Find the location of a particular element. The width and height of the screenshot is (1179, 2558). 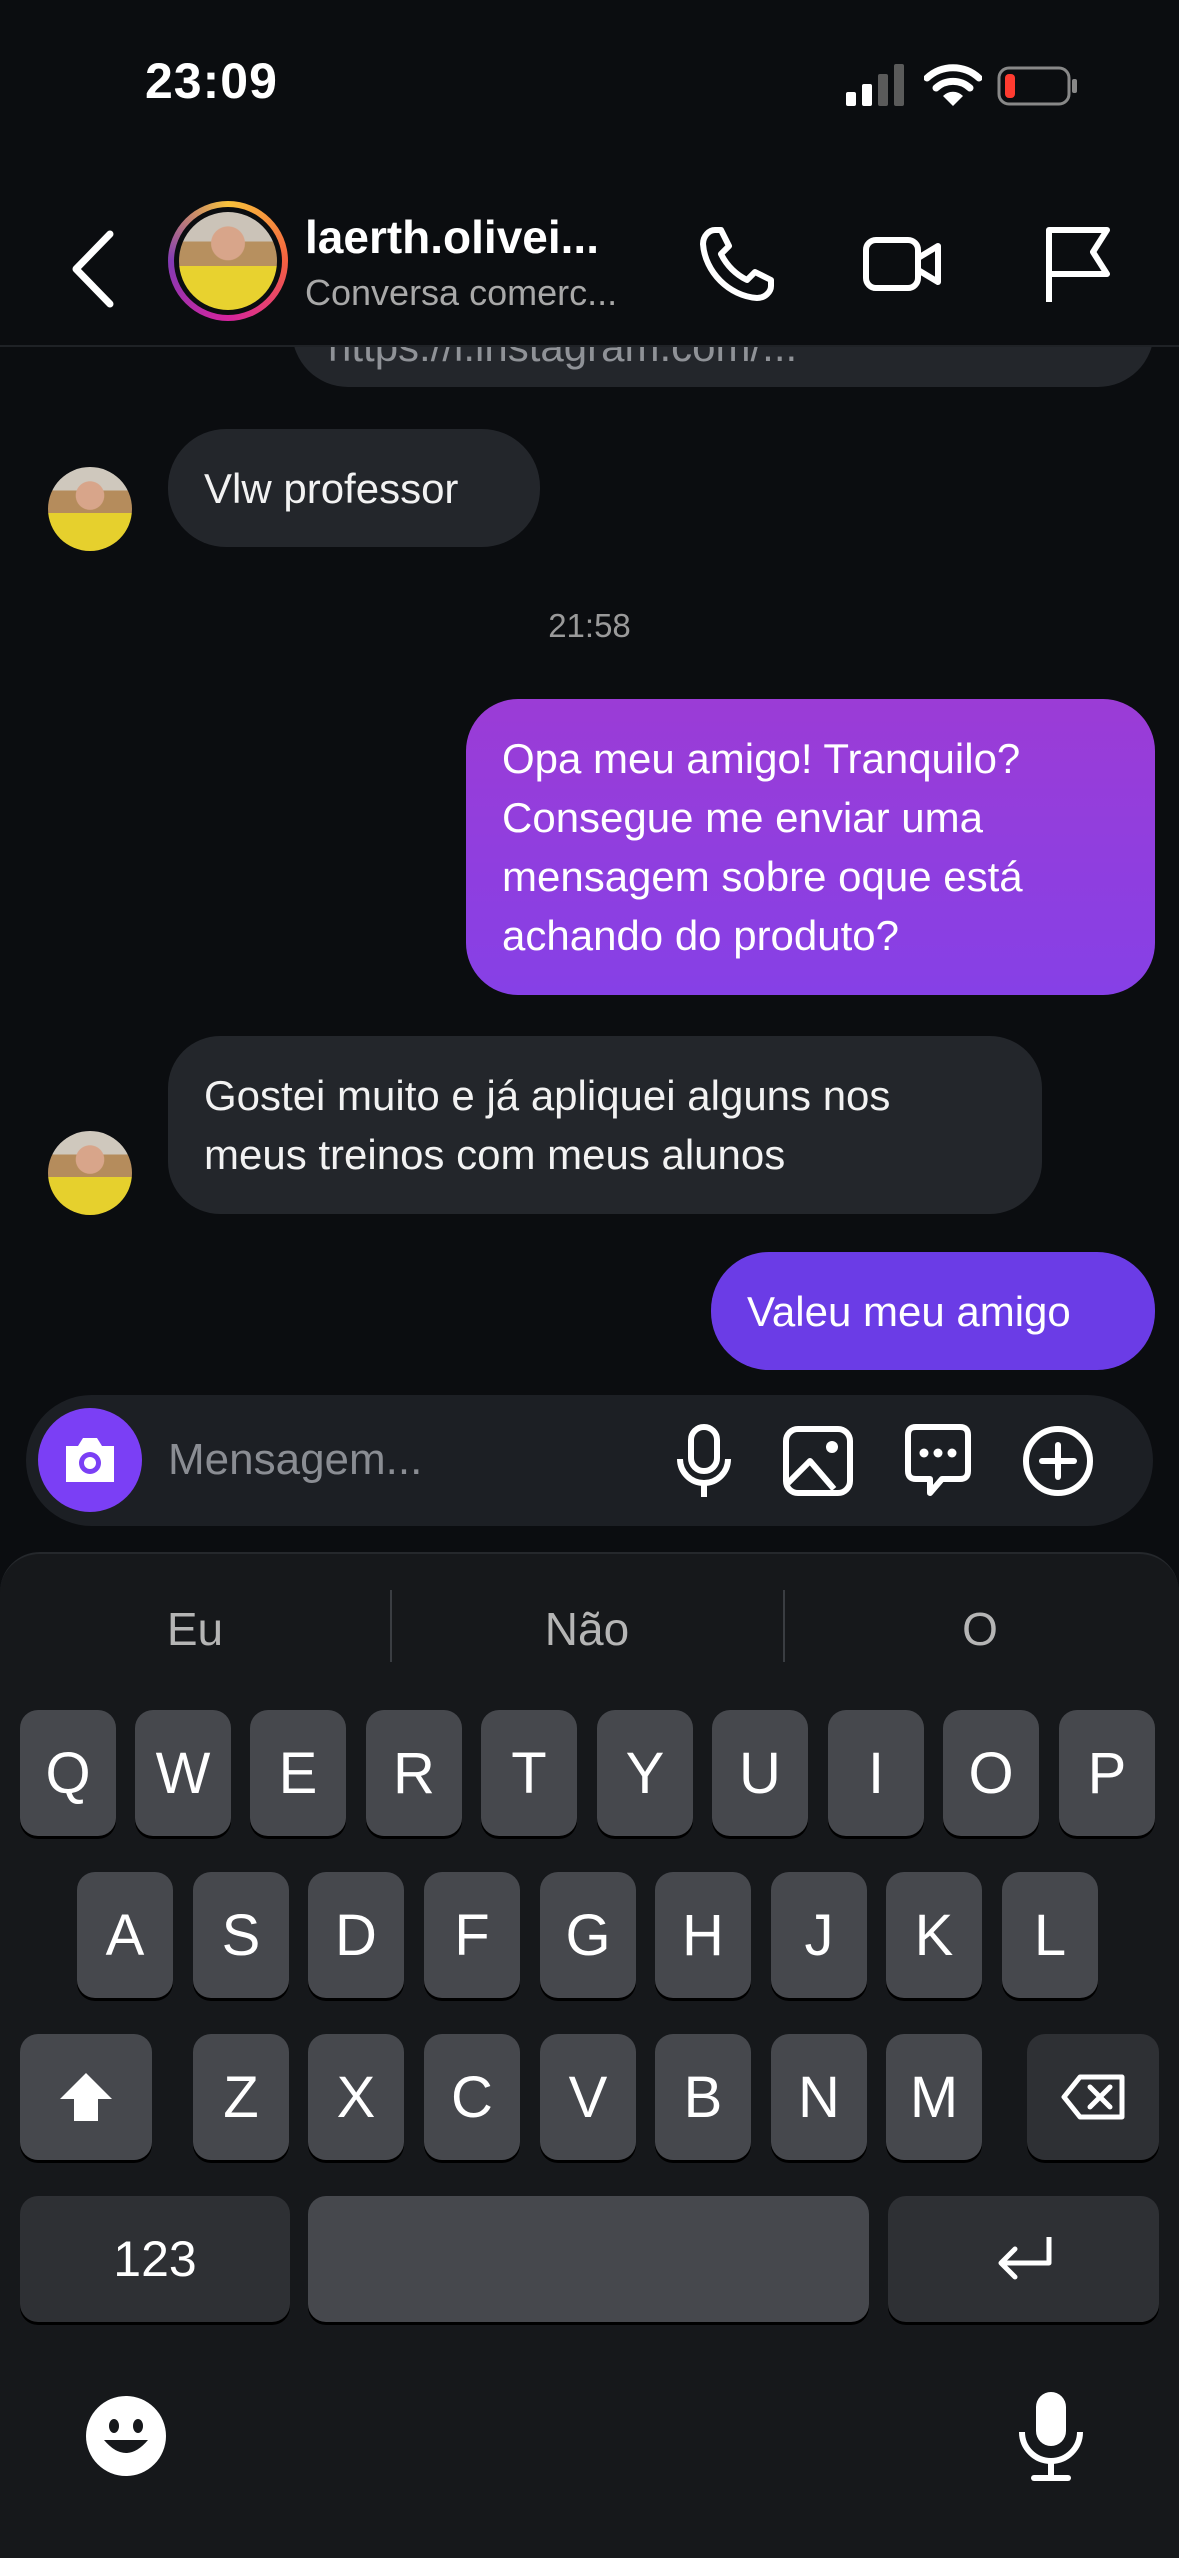

key-u: U is located at coordinates (760, 1773).